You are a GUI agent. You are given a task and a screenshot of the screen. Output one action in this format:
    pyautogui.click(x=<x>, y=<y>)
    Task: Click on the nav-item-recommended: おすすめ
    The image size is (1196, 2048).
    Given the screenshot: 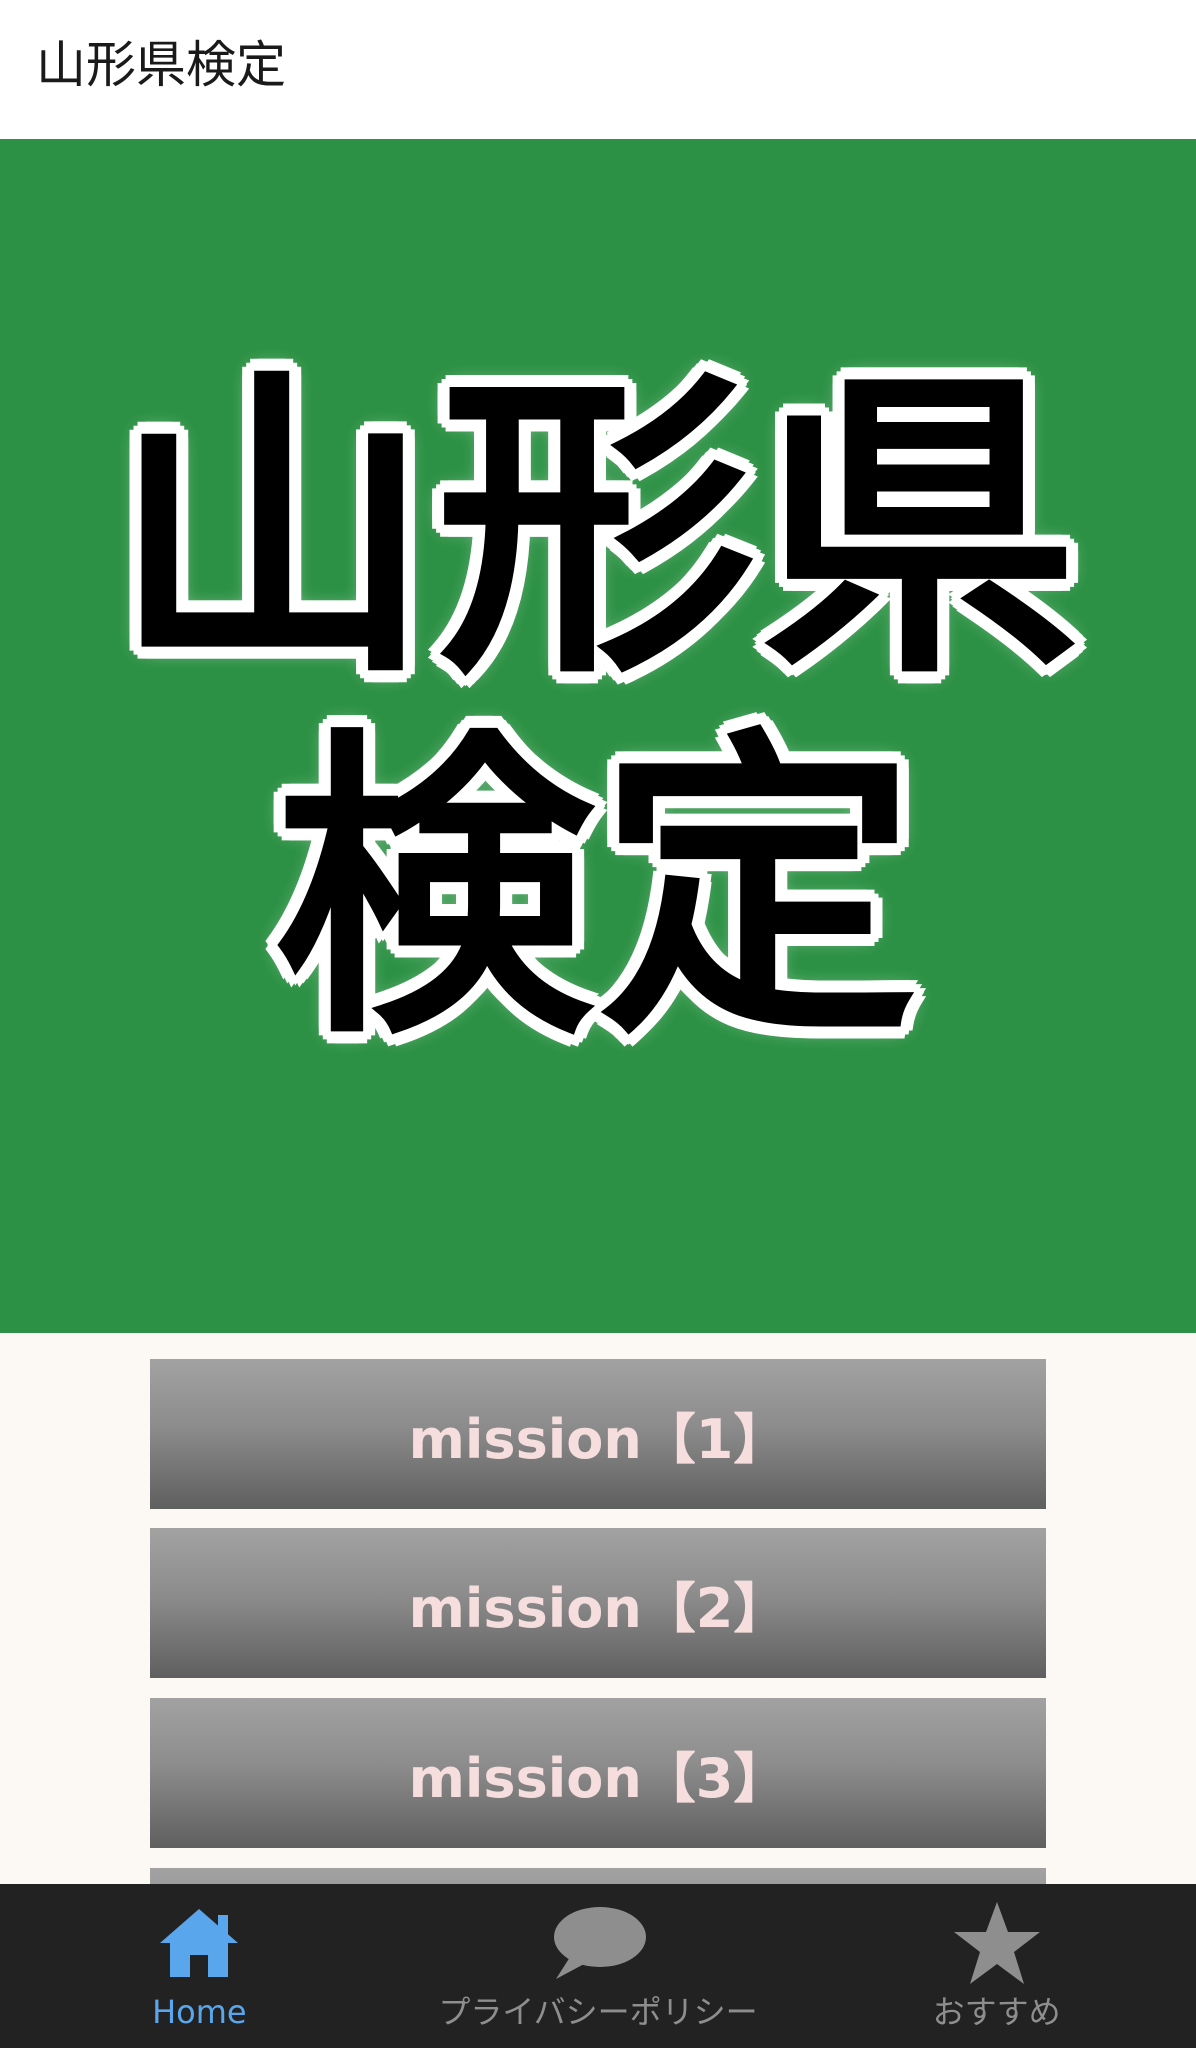 What is the action you would take?
    pyautogui.click(x=996, y=1966)
    